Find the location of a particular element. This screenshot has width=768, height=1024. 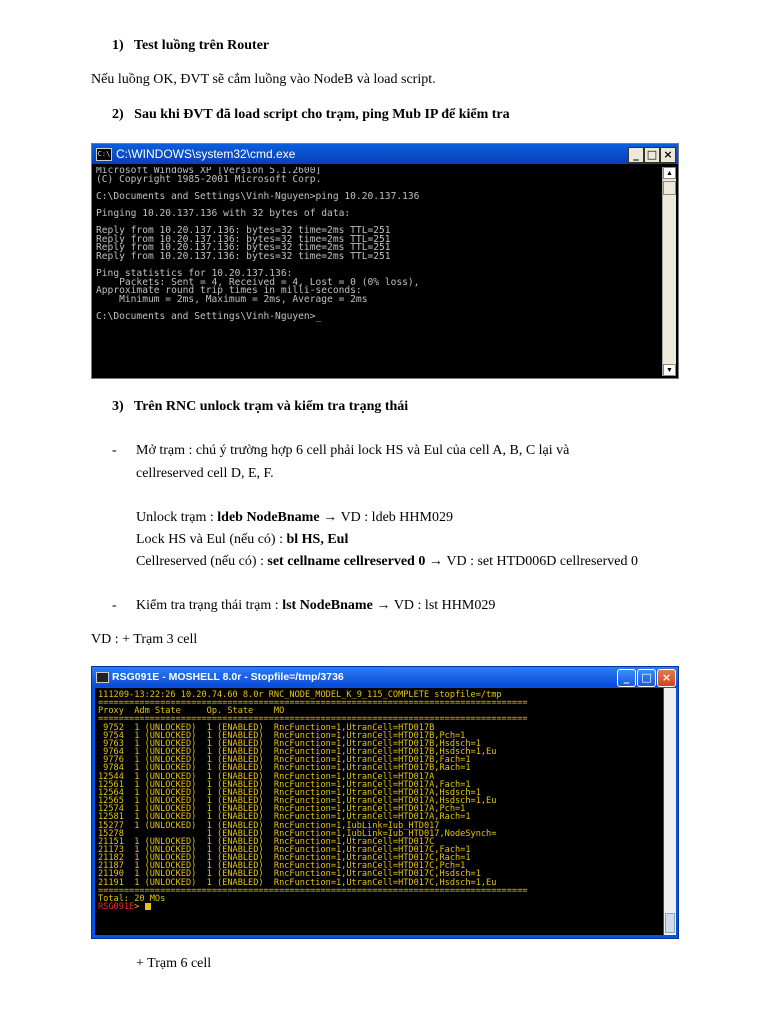

lock-hs-label: Lock HS và Eul (nếu có) : is located at coordinates (211, 539).